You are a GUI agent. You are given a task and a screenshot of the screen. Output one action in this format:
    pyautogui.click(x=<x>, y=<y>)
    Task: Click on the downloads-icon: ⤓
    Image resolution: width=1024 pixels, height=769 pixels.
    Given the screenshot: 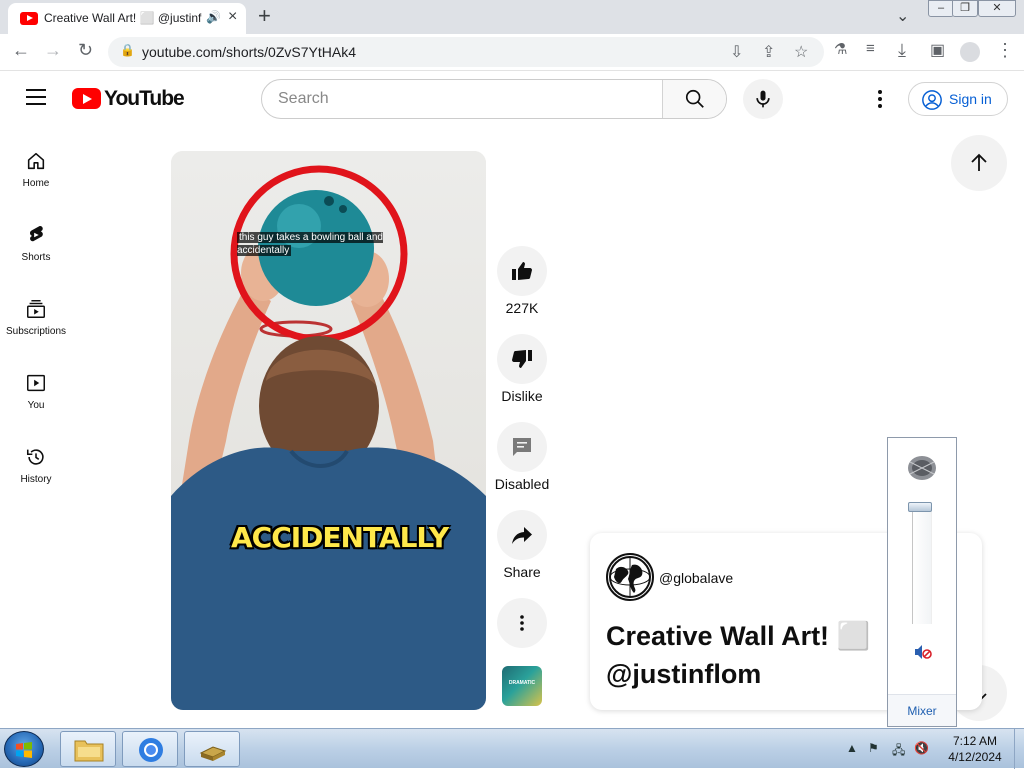 What is the action you would take?
    pyautogui.click(x=902, y=50)
    